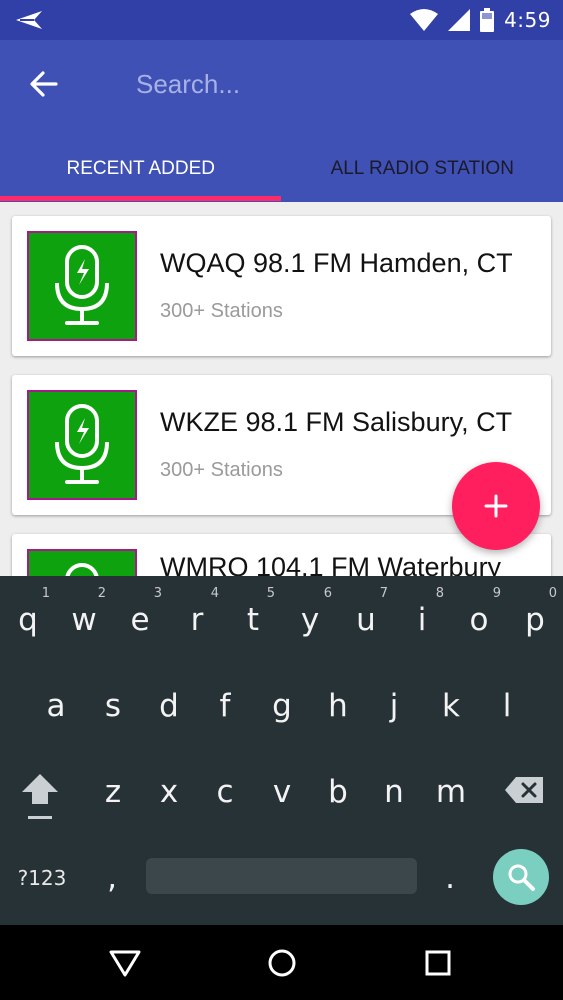 The width and height of the screenshot is (563, 1000). I want to click on add-station-button, so click(496, 506).